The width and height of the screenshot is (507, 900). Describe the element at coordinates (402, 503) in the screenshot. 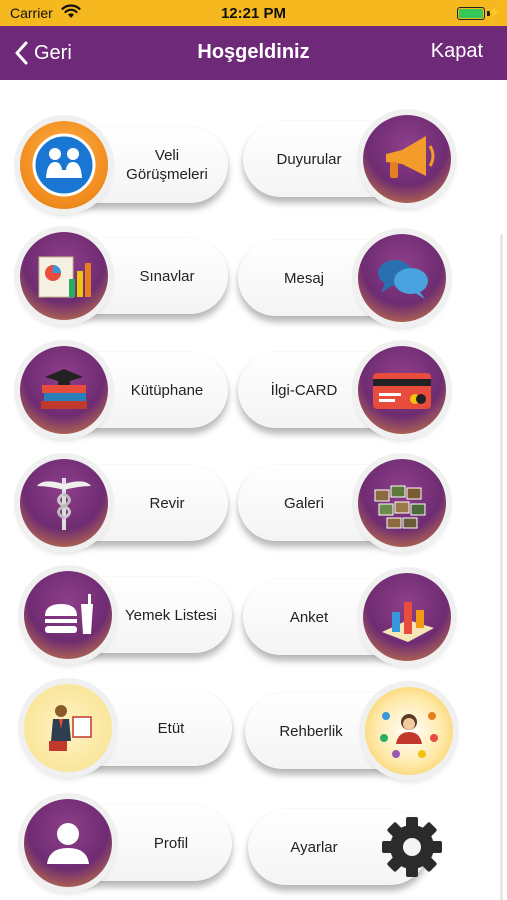

I see `photo-gallery-icon` at that location.